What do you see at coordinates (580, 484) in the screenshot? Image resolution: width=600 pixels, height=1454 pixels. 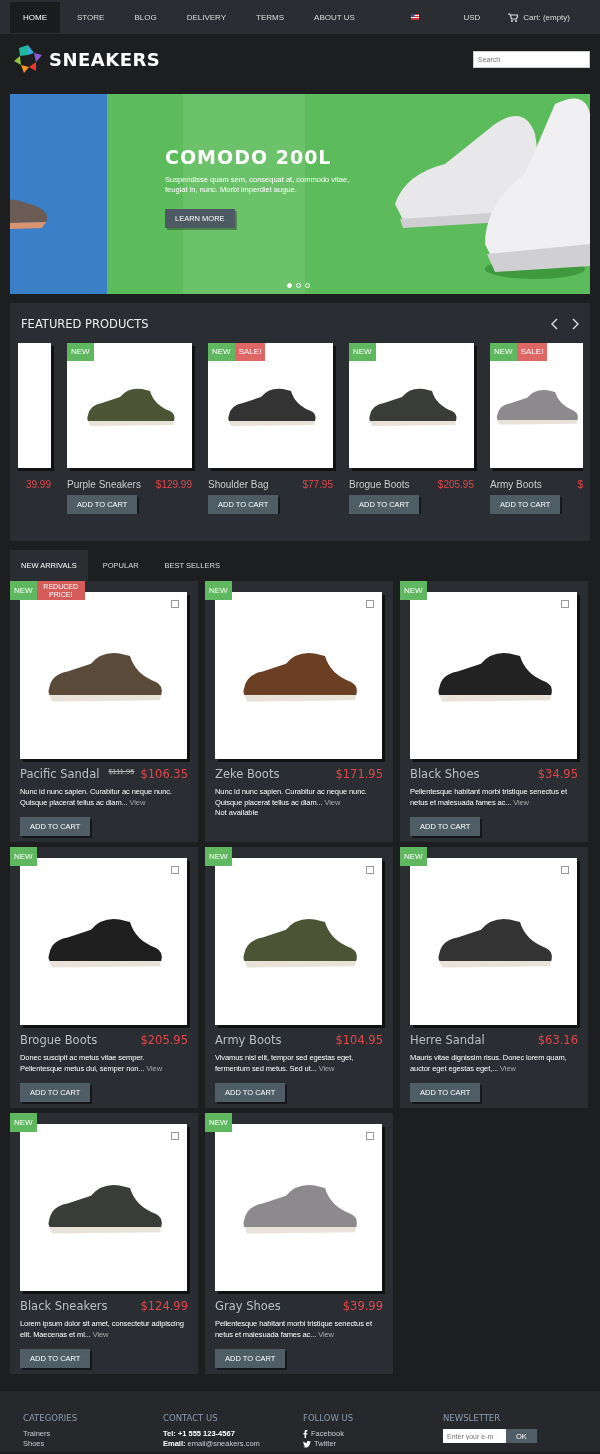 I see `product-price: $` at bounding box center [580, 484].